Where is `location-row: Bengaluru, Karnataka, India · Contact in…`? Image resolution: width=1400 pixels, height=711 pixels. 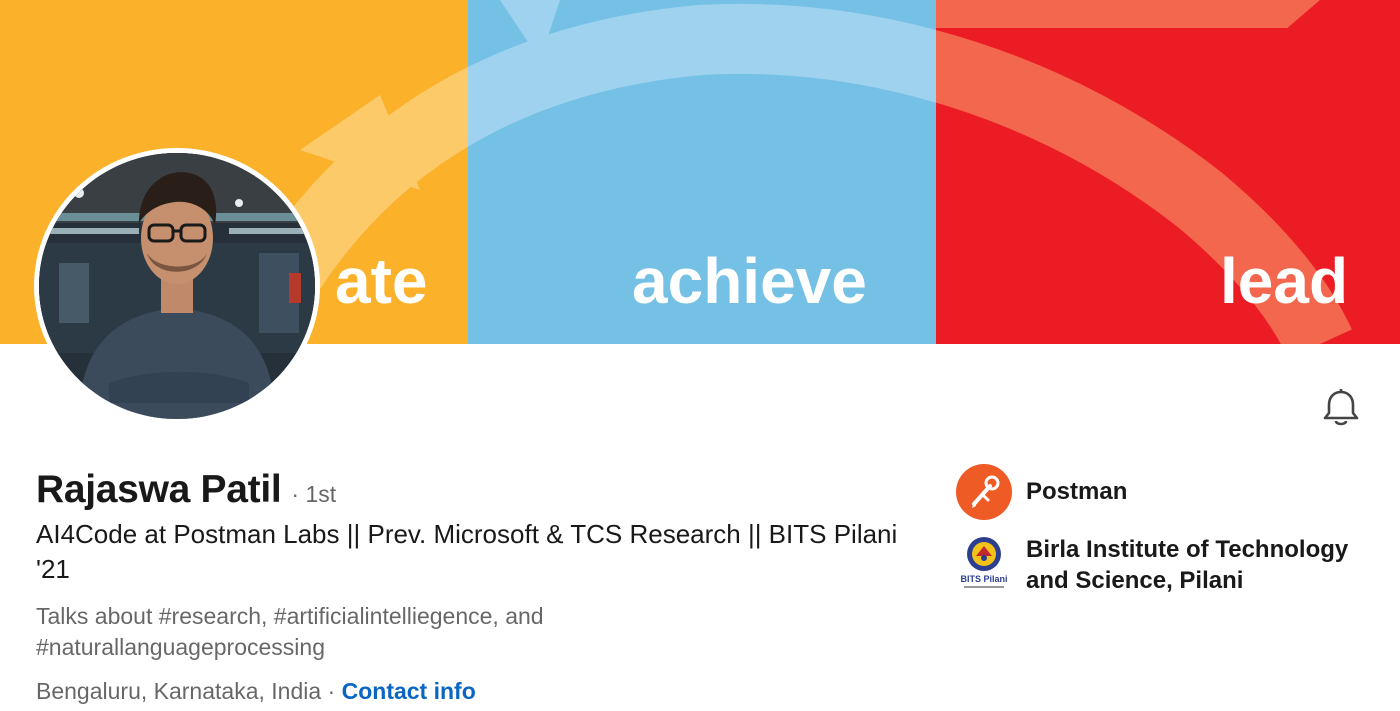 location-row: Bengaluru, Karnataka, India · Contact in… is located at coordinates (256, 691).